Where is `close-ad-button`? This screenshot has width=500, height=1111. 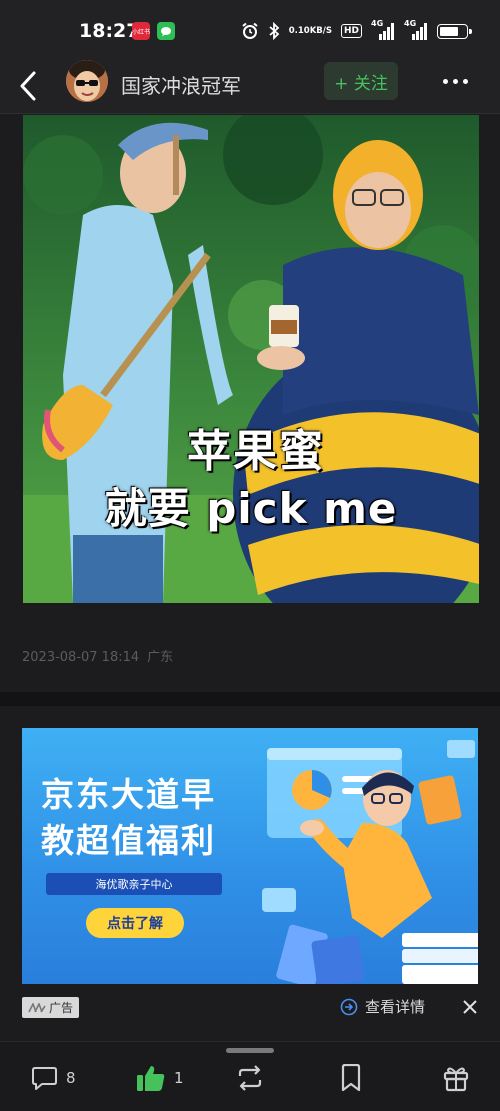
close-ad-button is located at coordinates (470, 1007).